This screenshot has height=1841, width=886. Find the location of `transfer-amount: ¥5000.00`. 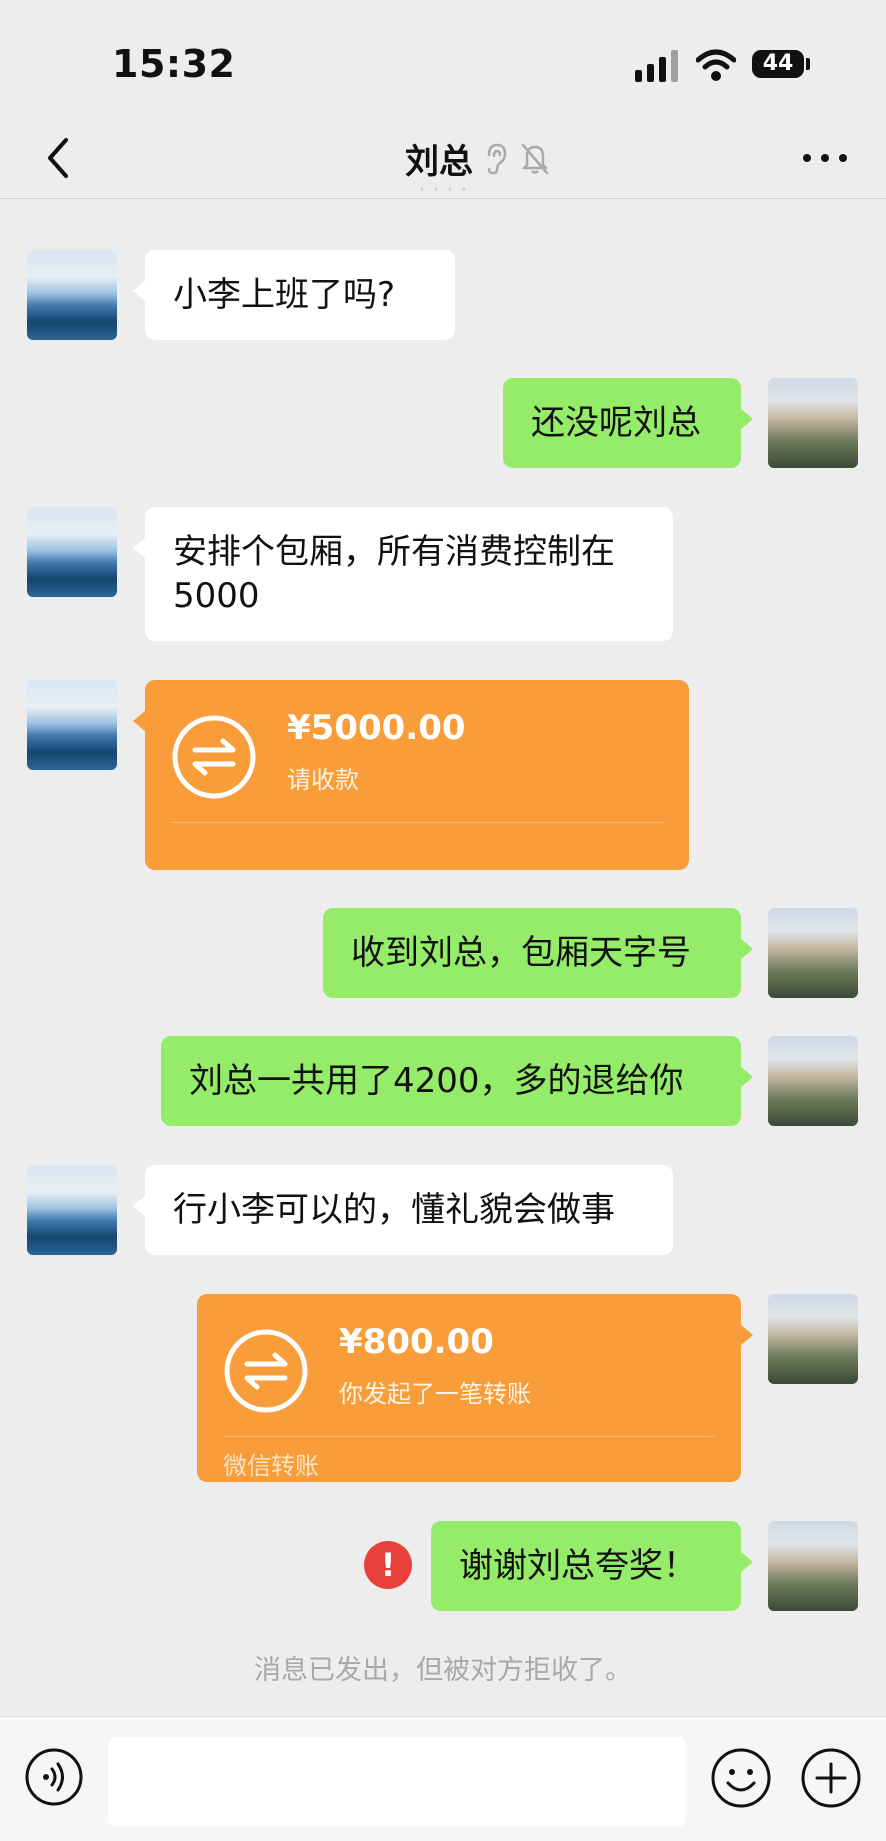

transfer-amount: ¥5000.00 is located at coordinates (376, 728).